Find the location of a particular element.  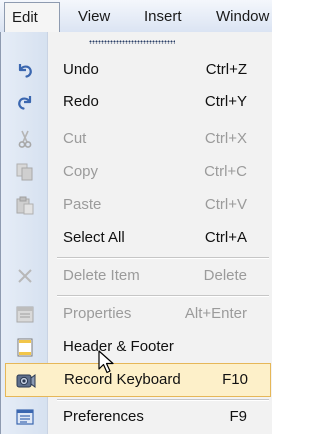

undo-icon is located at coordinates (25, 71).